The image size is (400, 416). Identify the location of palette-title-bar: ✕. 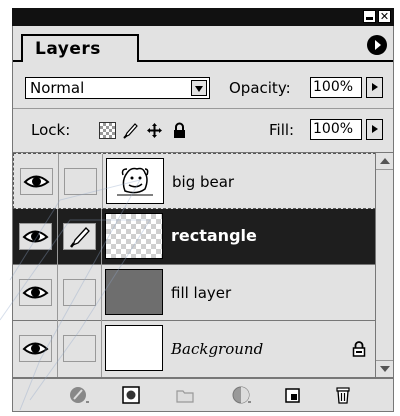
(203, 17).